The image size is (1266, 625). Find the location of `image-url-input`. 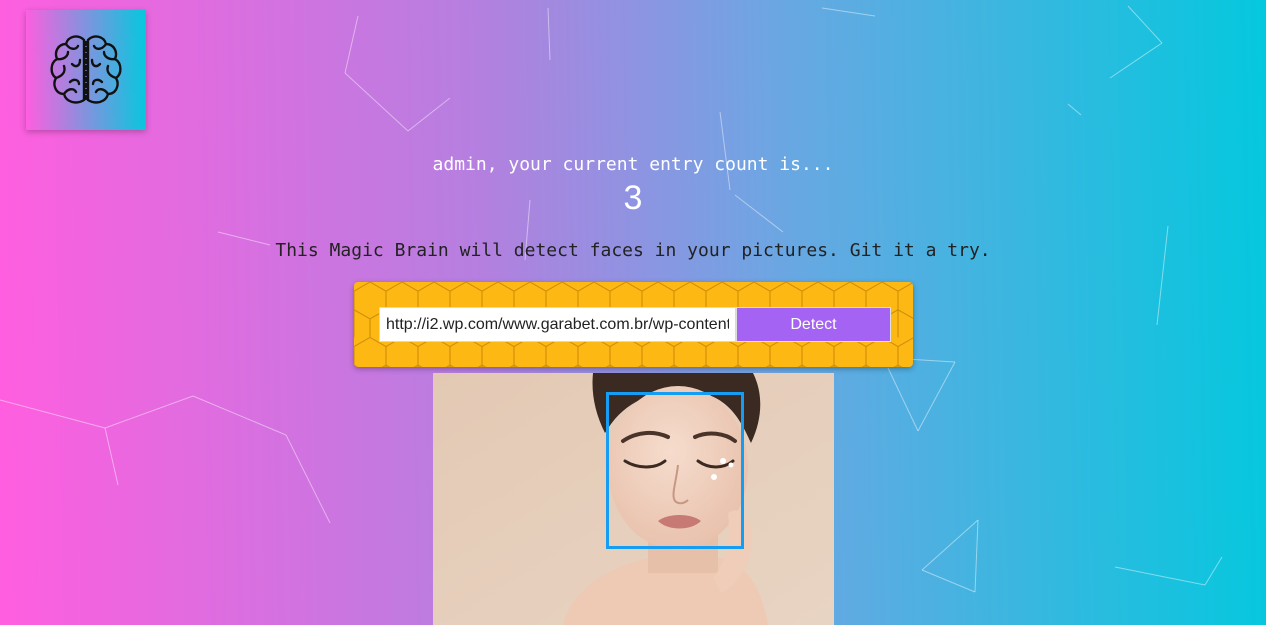

image-url-input is located at coordinates (557, 324).